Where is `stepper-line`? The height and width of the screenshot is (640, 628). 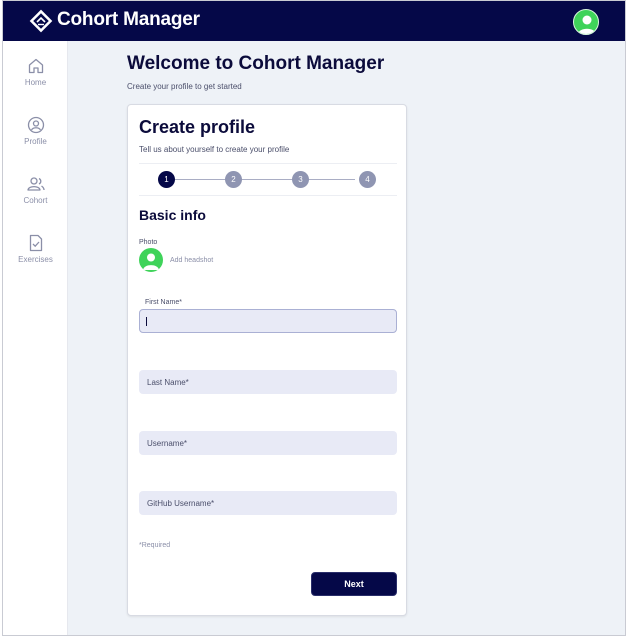 stepper-line is located at coordinates (265, 179).